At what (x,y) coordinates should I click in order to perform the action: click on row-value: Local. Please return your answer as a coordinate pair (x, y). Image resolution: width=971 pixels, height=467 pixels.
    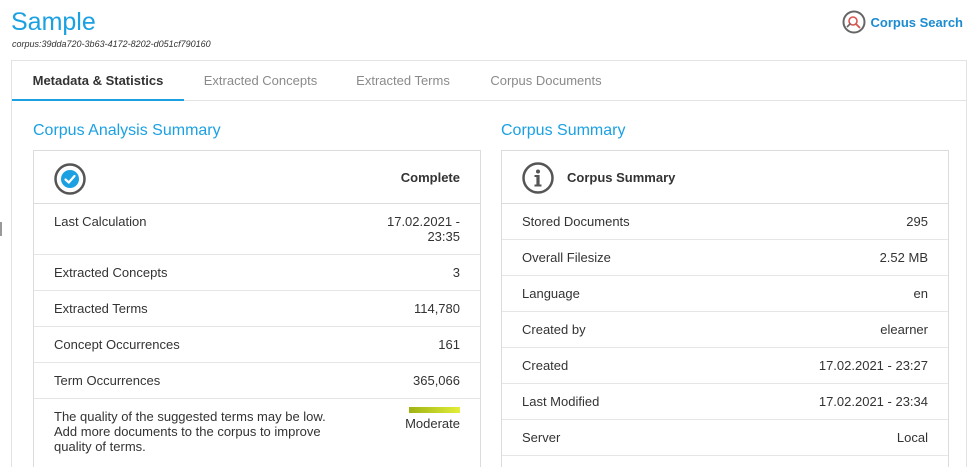
    Looking at the image, I should click on (912, 437).